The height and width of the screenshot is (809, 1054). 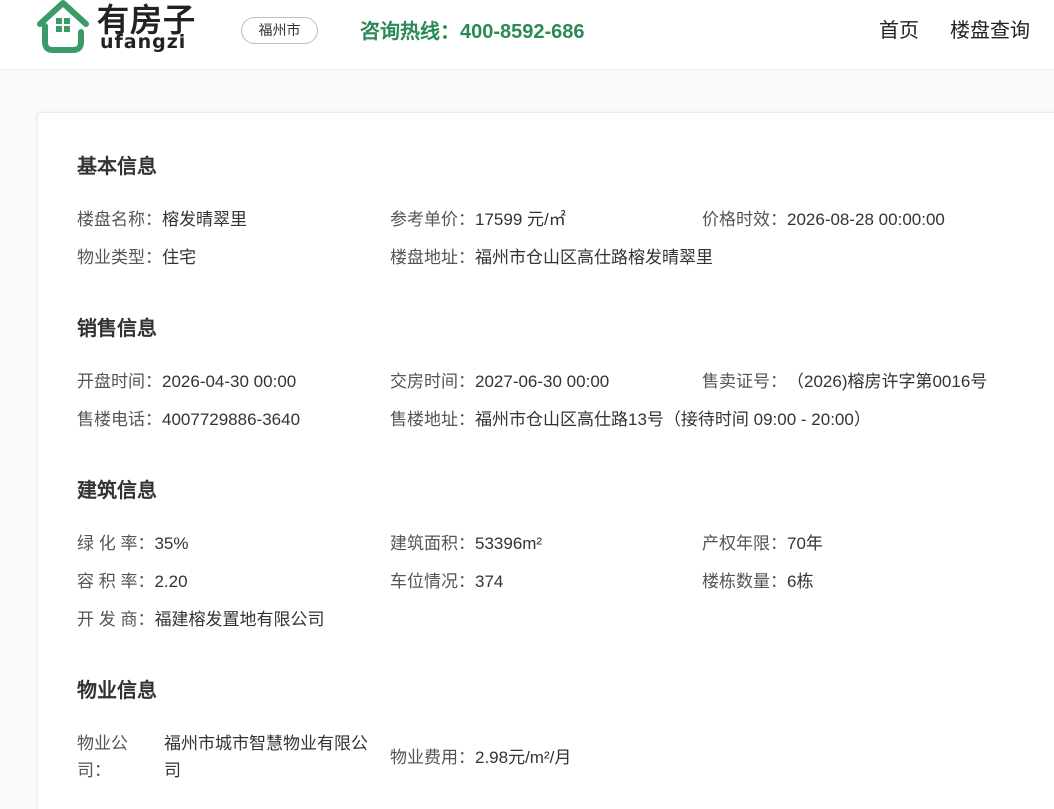 I want to click on info-item-reference-price: 参考单价： 17599 元/㎡, so click(x=546, y=219).